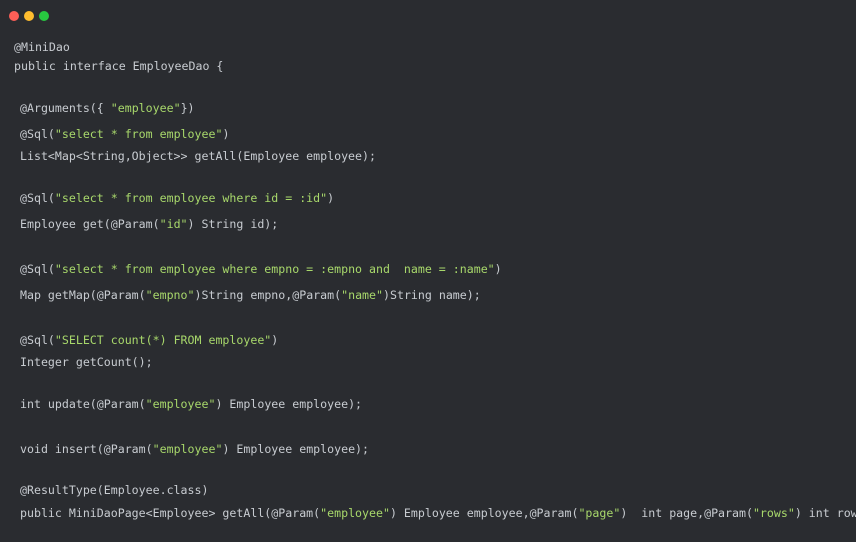 This screenshot has width=856, height=542. What do you see at coordinates (83, 404) in the screenshot?
I see `code-token: int update(@Param(` at bounding box center [83, 404].